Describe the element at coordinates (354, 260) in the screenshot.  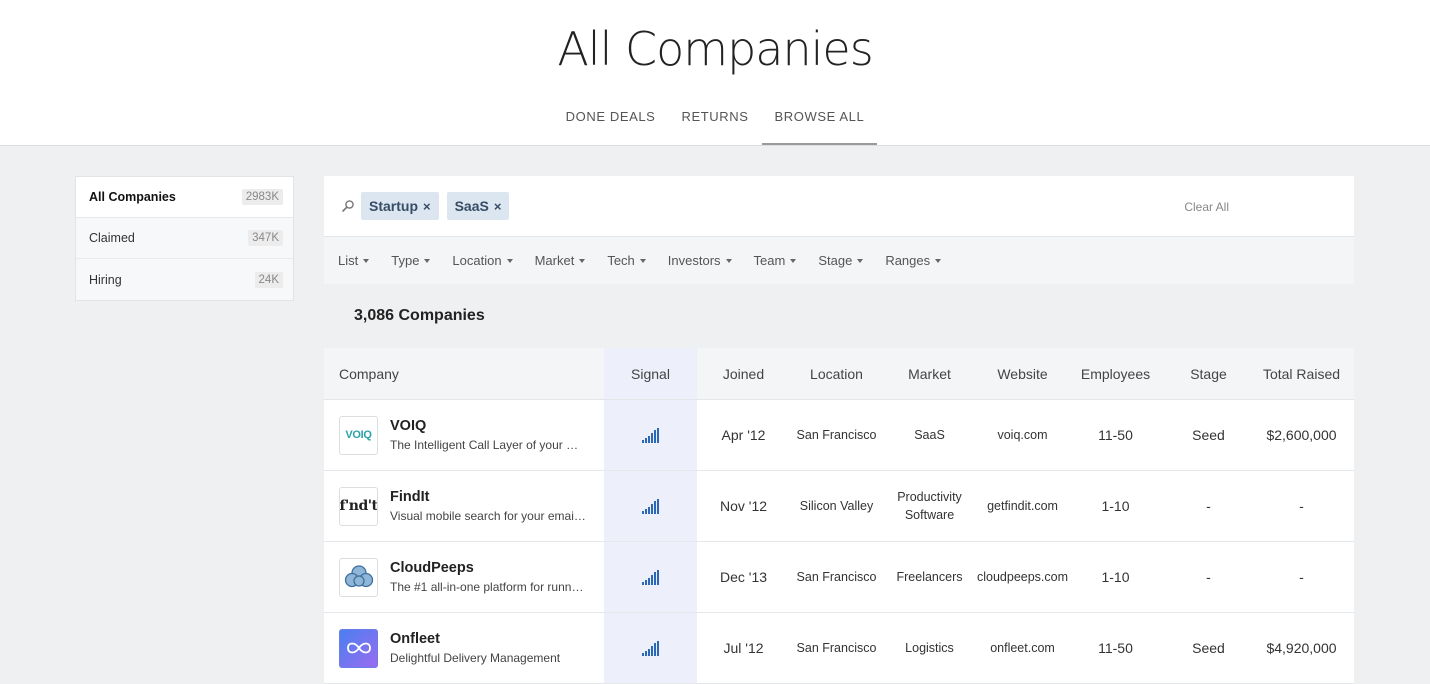
I see `filter-list-dropdown: List` at that location.